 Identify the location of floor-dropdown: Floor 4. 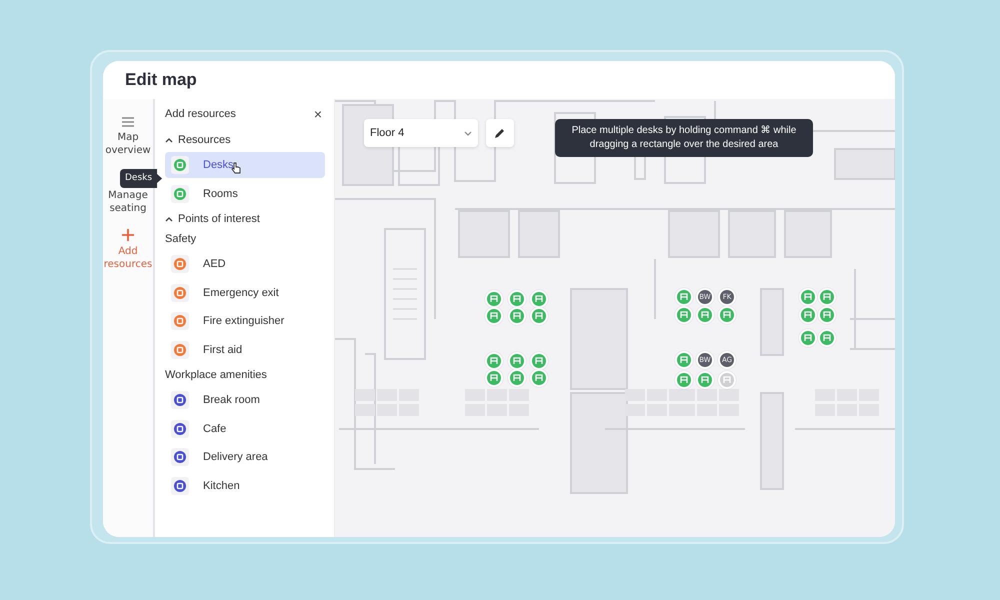
(421, 133).